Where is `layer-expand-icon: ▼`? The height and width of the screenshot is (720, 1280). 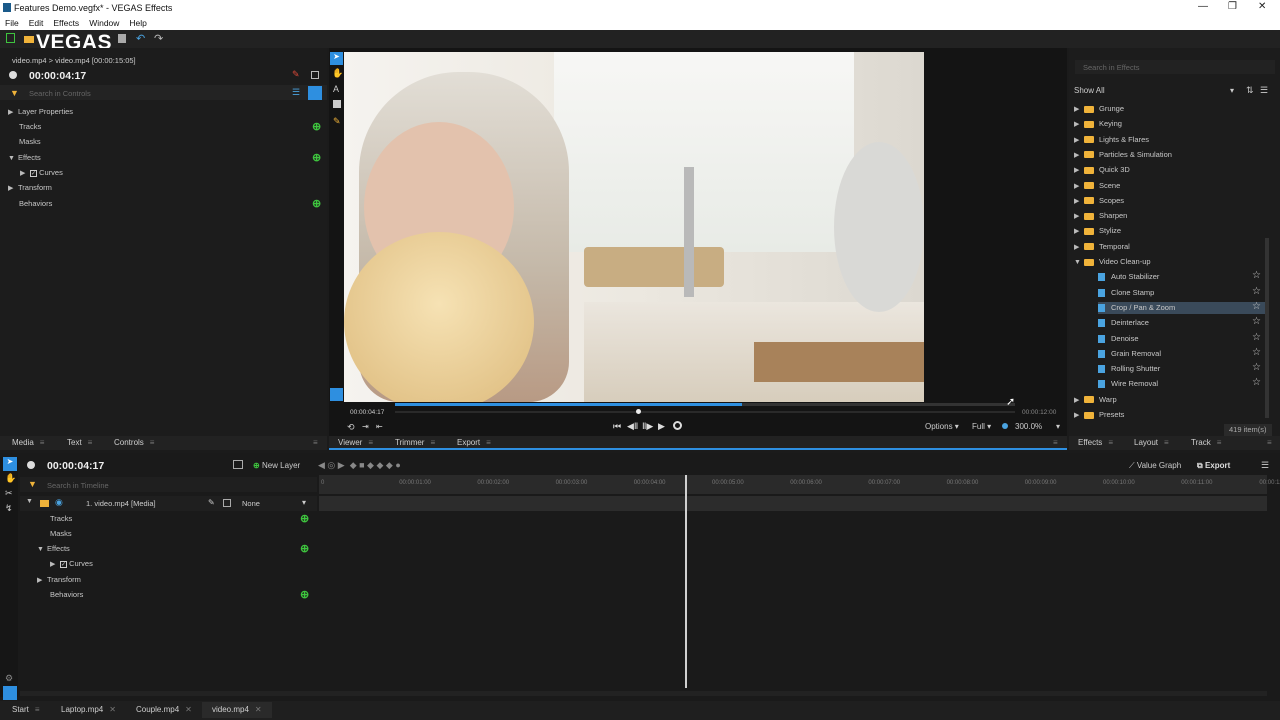
layer-expand-icon: ▼ is located at coordinates (29, 501).